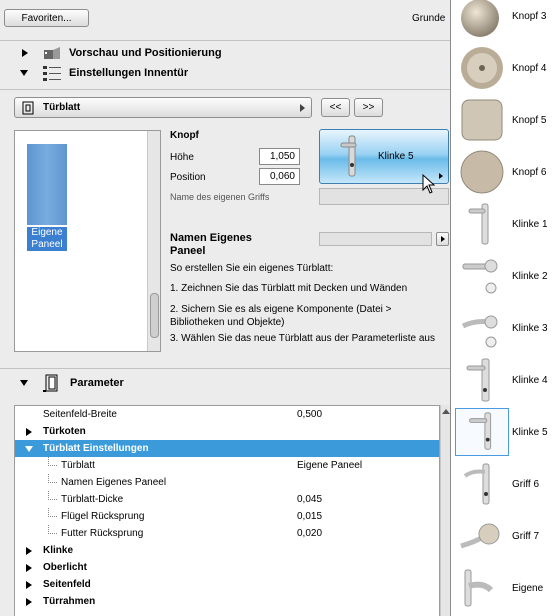 Image resolution: width=556 pixels, height=616 pixels. Describe the element at coordinates (441, 176) in the screenshot. I see `dropdown-arrow-icon` at that location.